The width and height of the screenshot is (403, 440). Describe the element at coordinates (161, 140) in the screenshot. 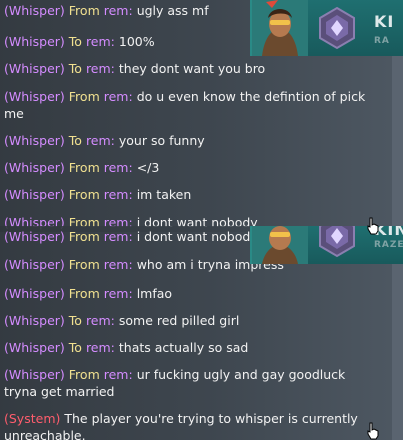

I see `message-text: your so funny` at that location.